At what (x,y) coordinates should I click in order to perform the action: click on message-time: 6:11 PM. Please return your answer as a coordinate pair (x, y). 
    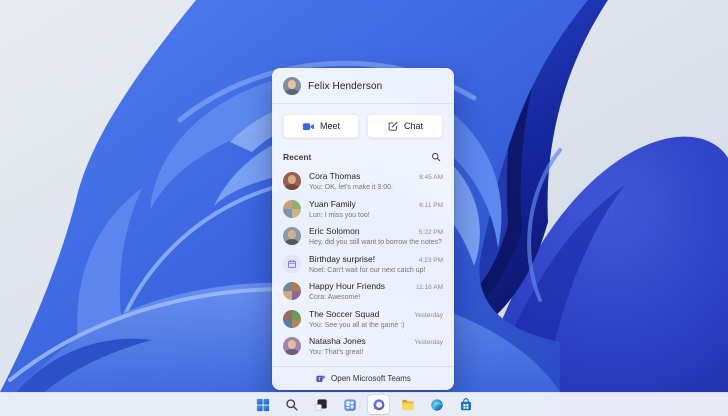
    Looking at the image, I should click on (431, 205).